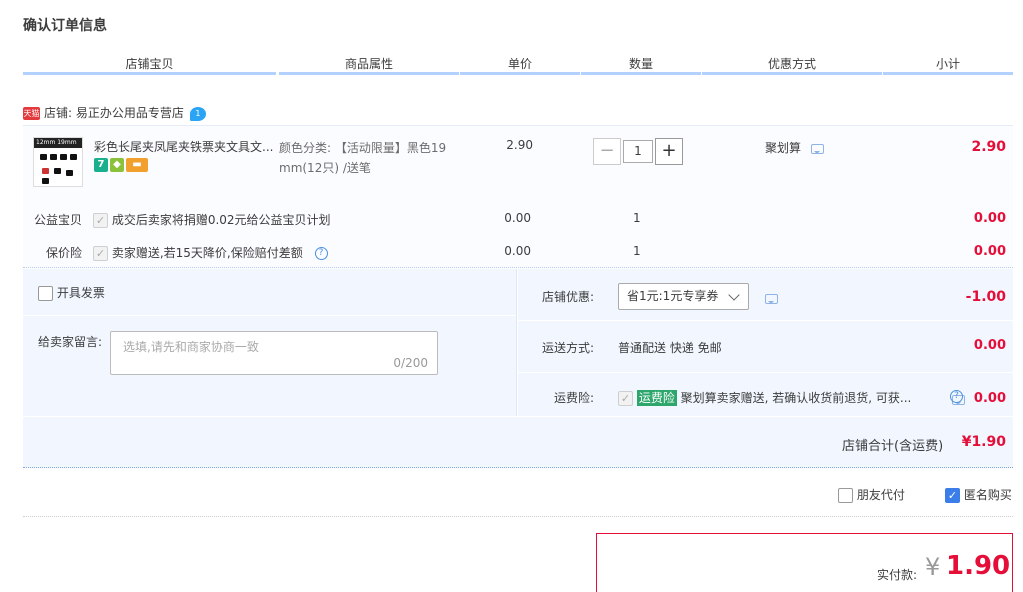  Describe the element at coordinates (988, 147) in the screenshot. I see `item-subtotal: 2.90` at that location.